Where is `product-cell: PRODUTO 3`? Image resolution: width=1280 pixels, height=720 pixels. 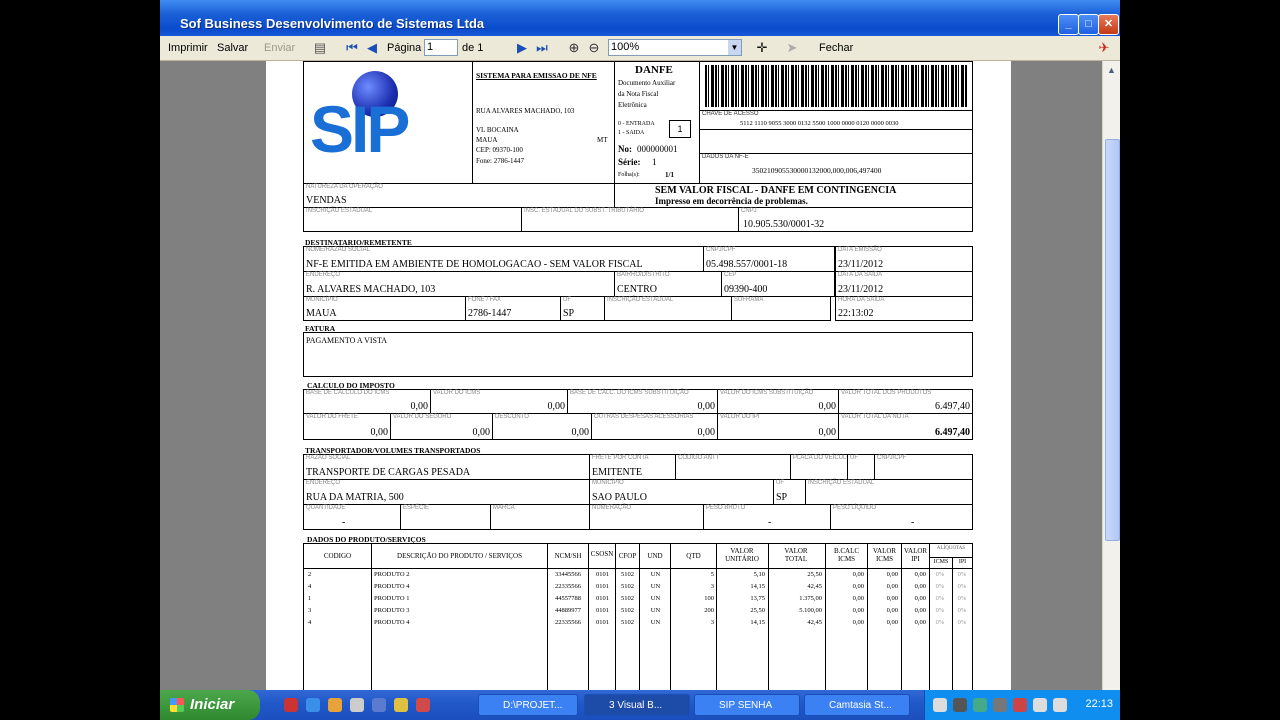
product-cell: PRODUTO 3 is located at coordinates (392, 610).